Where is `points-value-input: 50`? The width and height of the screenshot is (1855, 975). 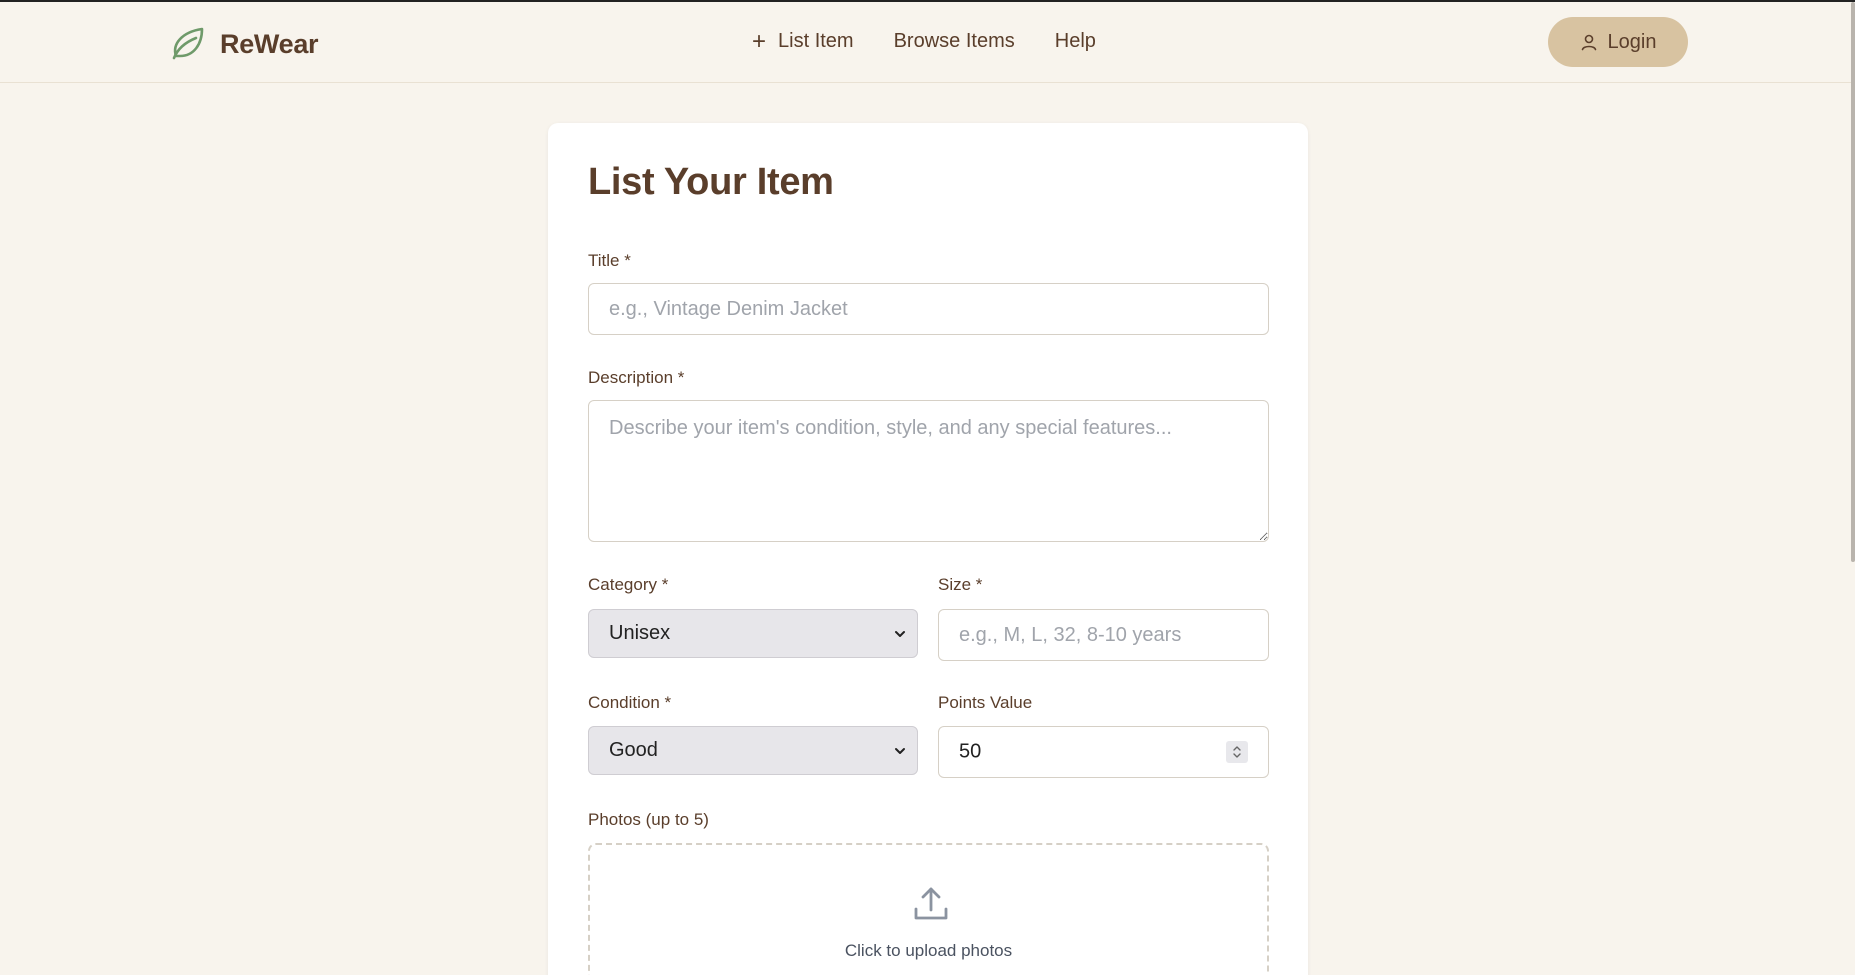 points-value-input: 50 is located at coordinates (1103, 752).